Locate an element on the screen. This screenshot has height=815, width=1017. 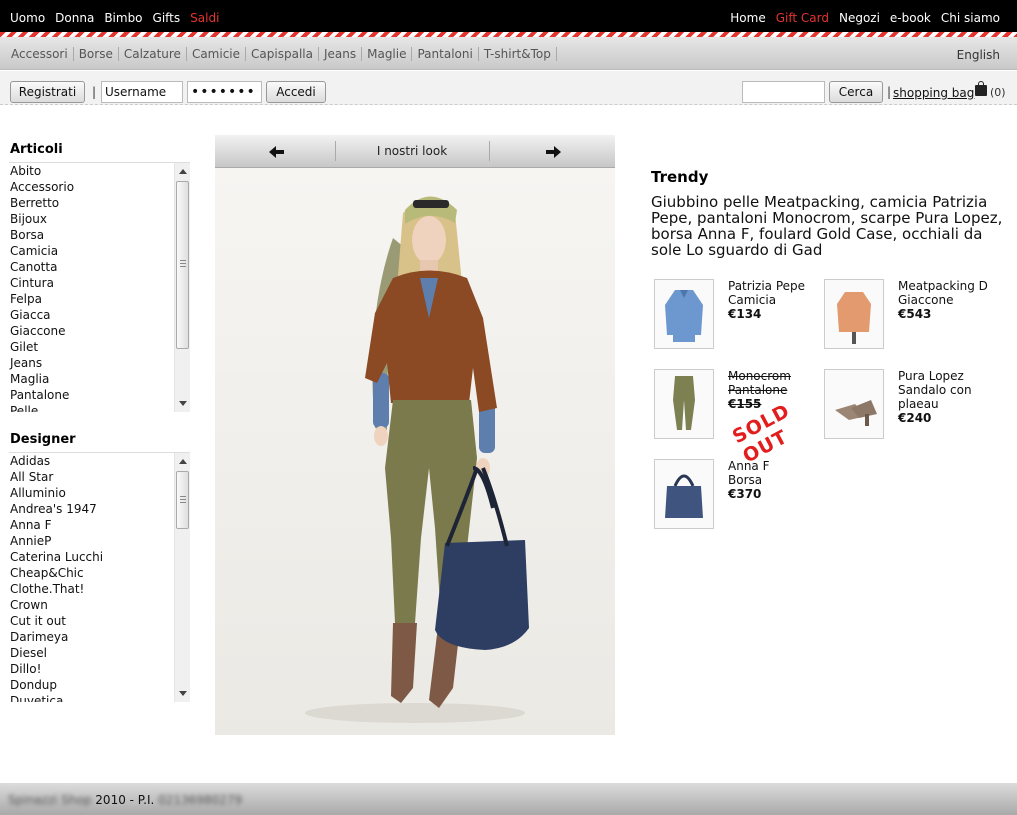
product-card: Monocrom Pantalone €155 SOLD OUT is located at coordinates (739, 418).